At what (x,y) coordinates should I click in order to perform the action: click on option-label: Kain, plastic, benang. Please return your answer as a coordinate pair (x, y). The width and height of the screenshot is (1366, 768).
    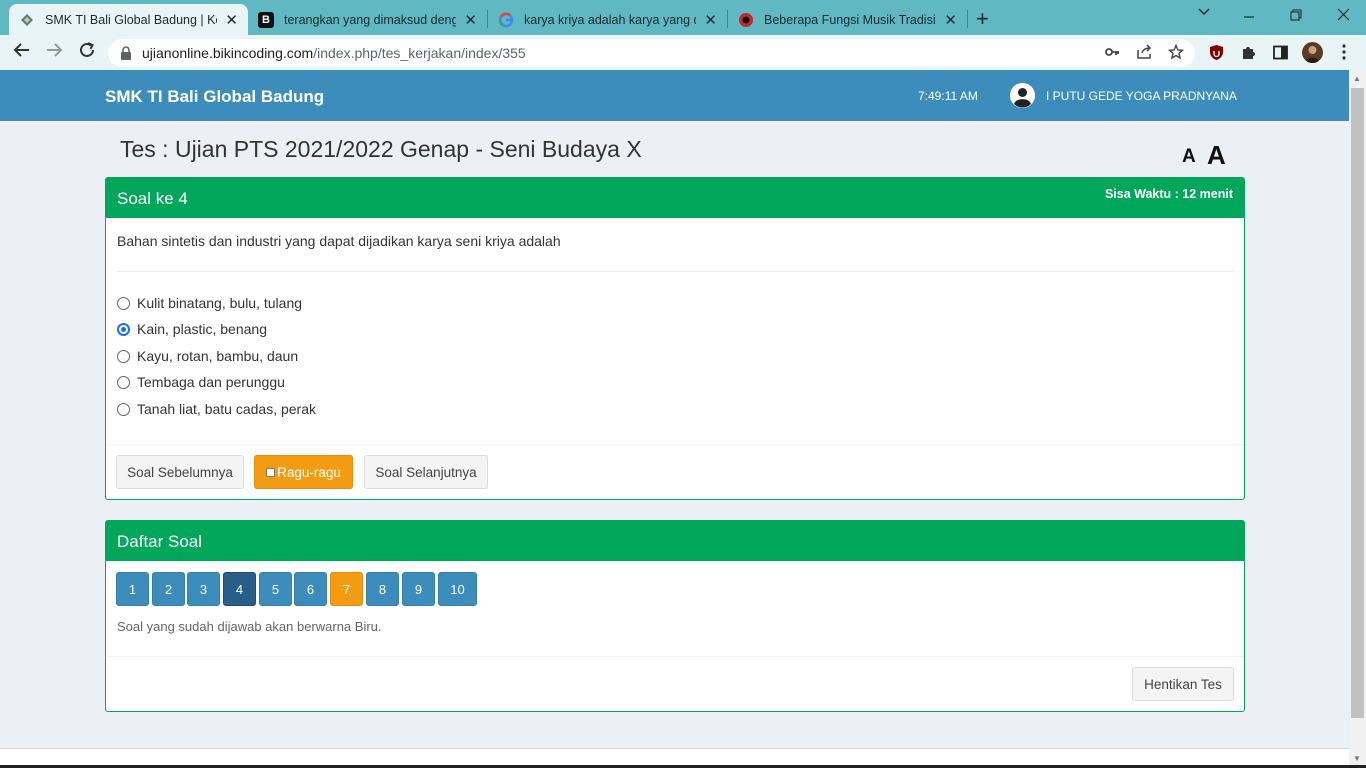
    Looking at the image, I should click on (202, 329).